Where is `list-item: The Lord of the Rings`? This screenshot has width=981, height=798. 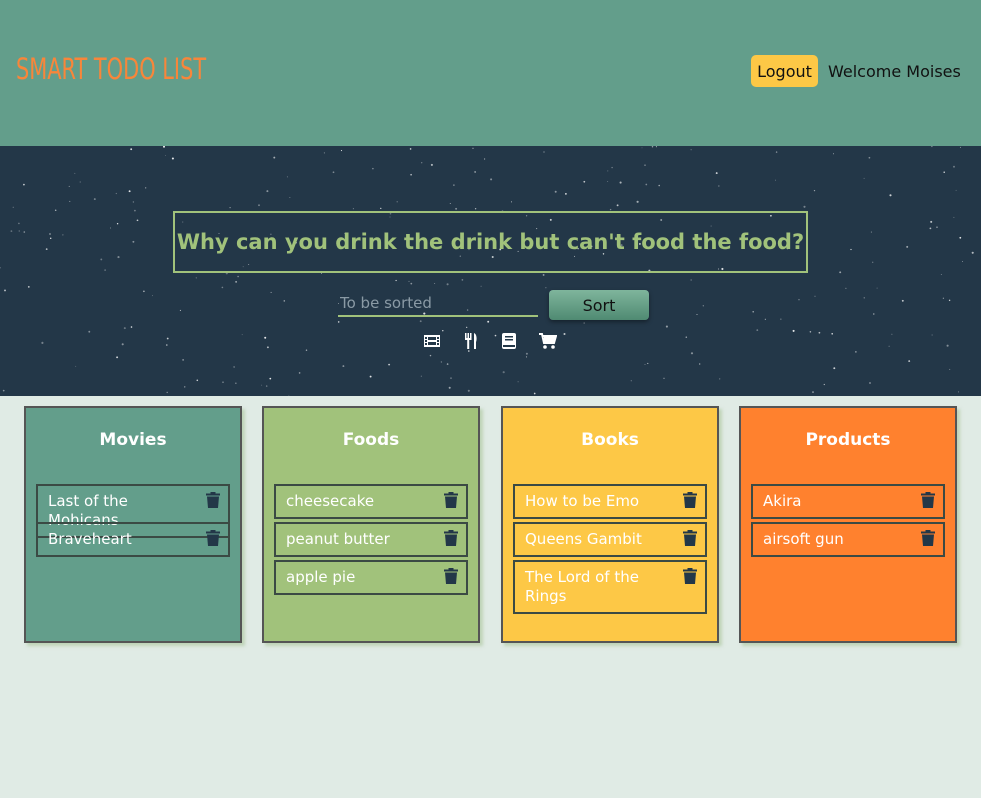 list-item: The Lord of the Rings is located at coordinates (610, 587).